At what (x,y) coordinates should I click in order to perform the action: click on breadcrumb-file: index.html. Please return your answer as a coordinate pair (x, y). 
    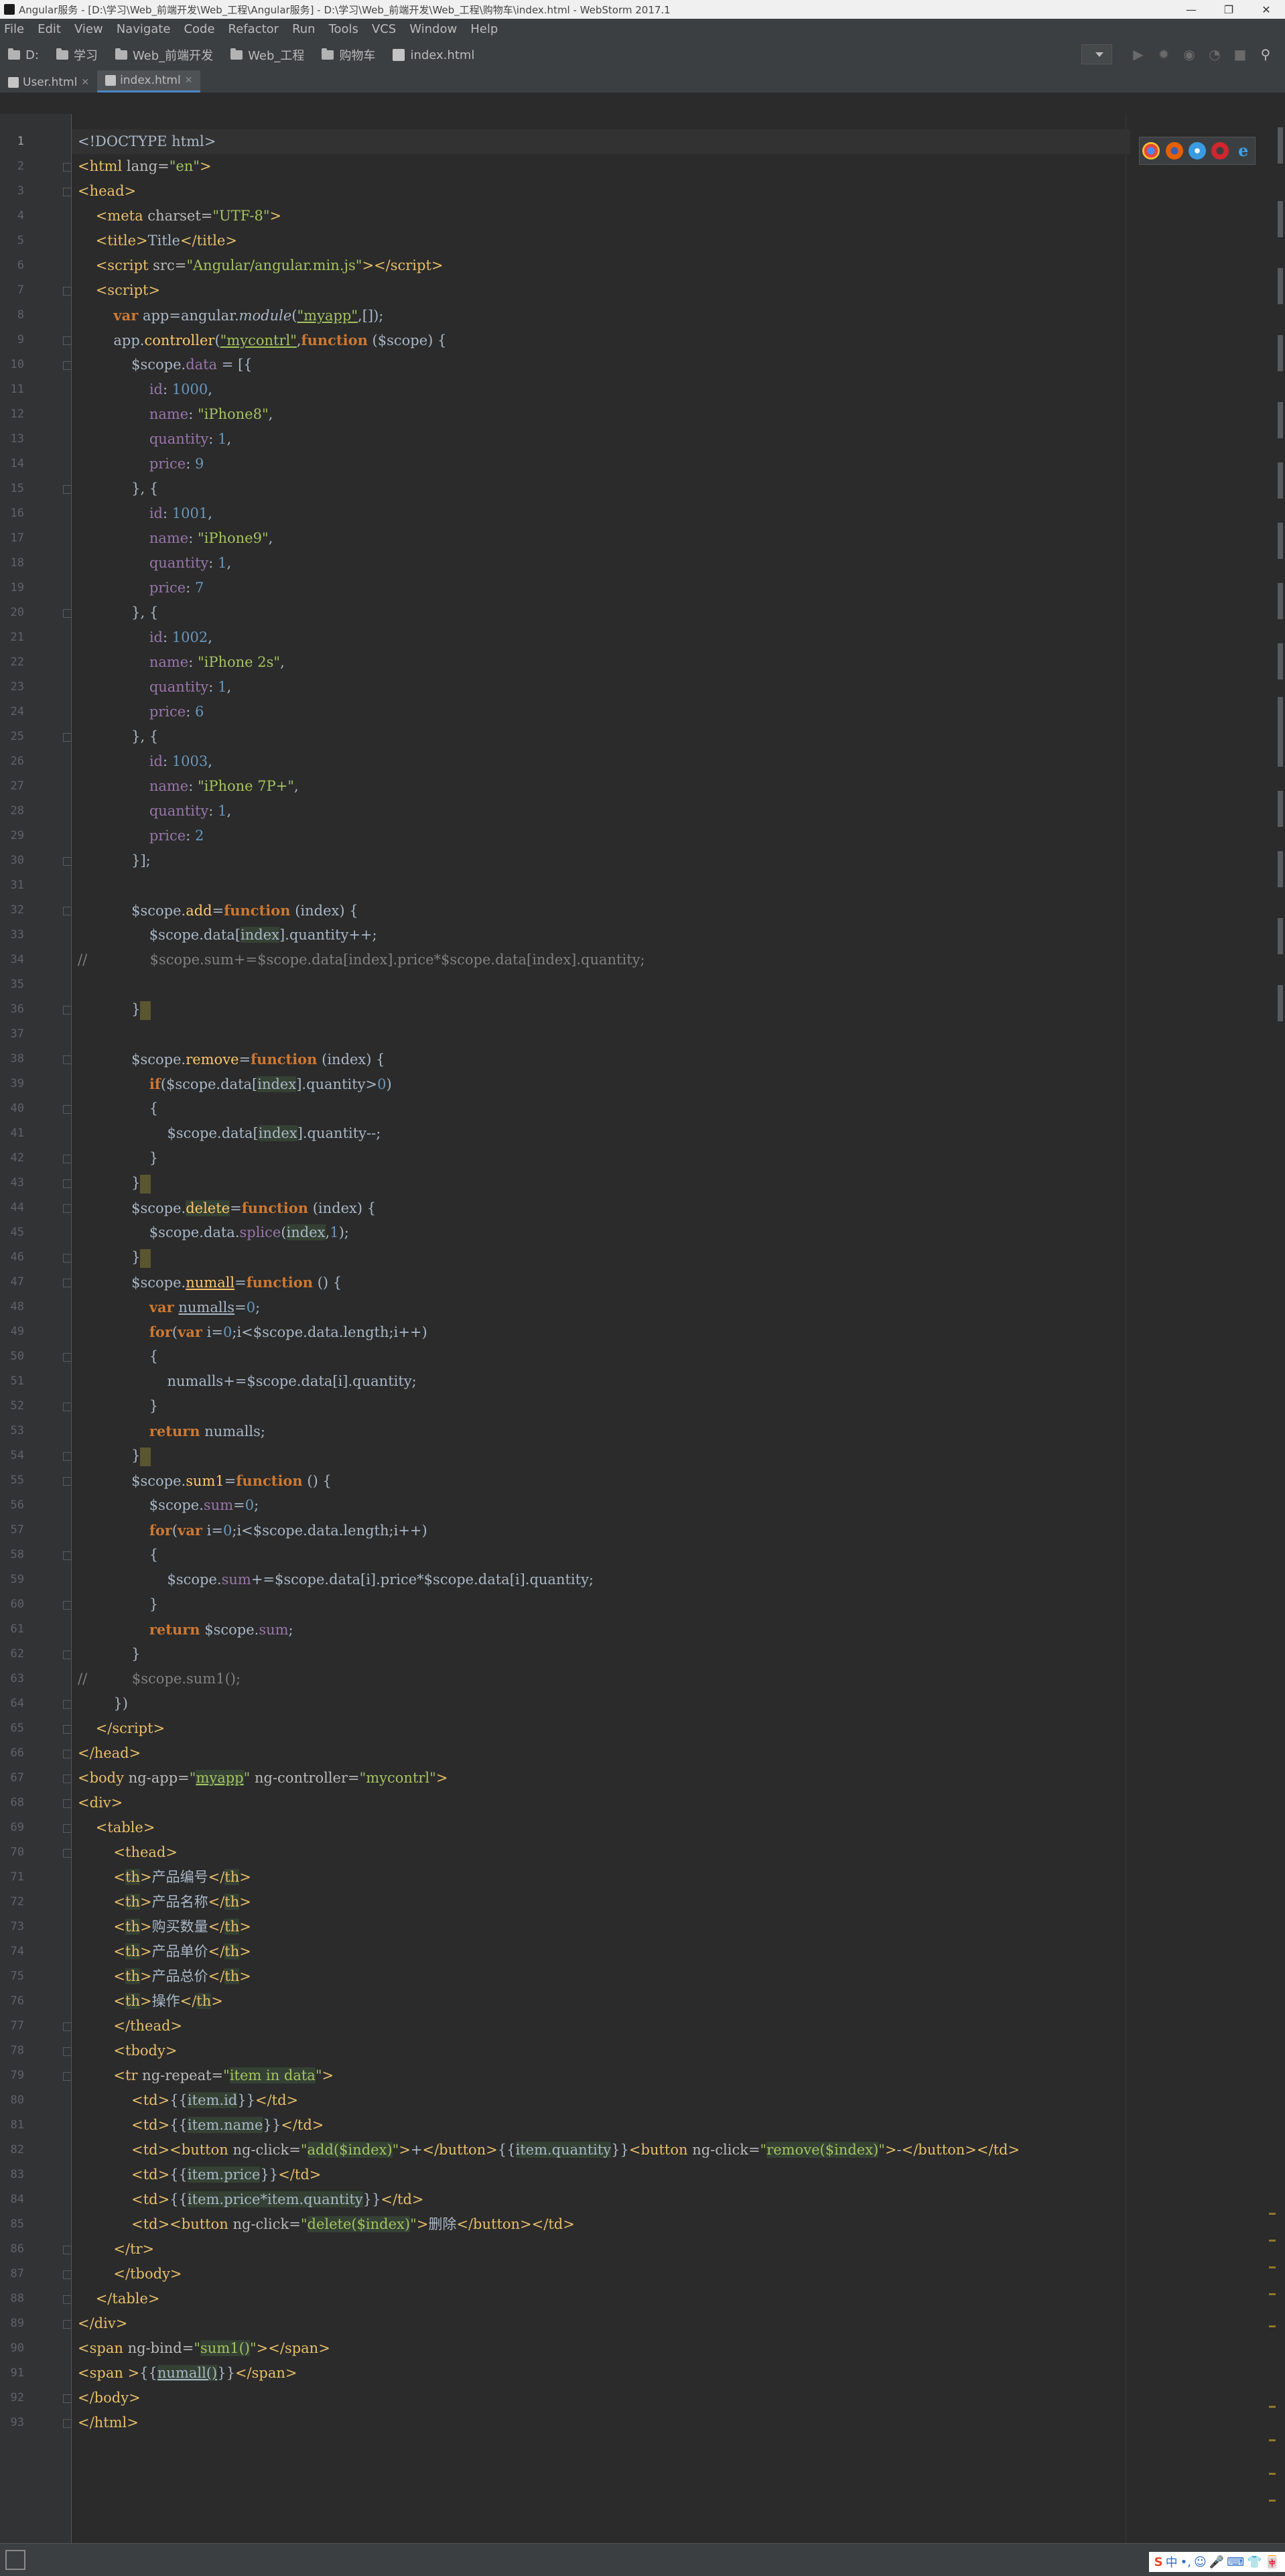
    Looking at the image, I should click on (434, 55).